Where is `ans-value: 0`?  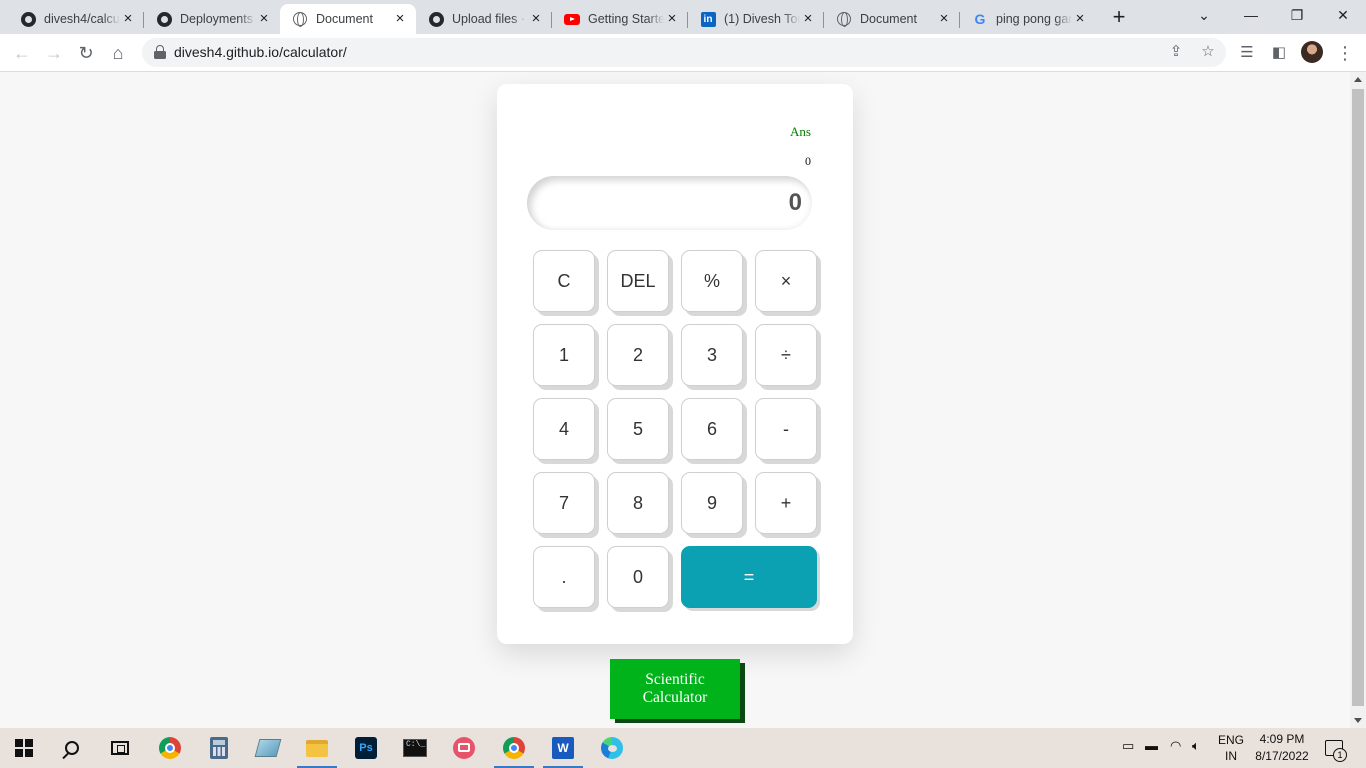 ans-value: 0 is located at coordinates (808, 161).